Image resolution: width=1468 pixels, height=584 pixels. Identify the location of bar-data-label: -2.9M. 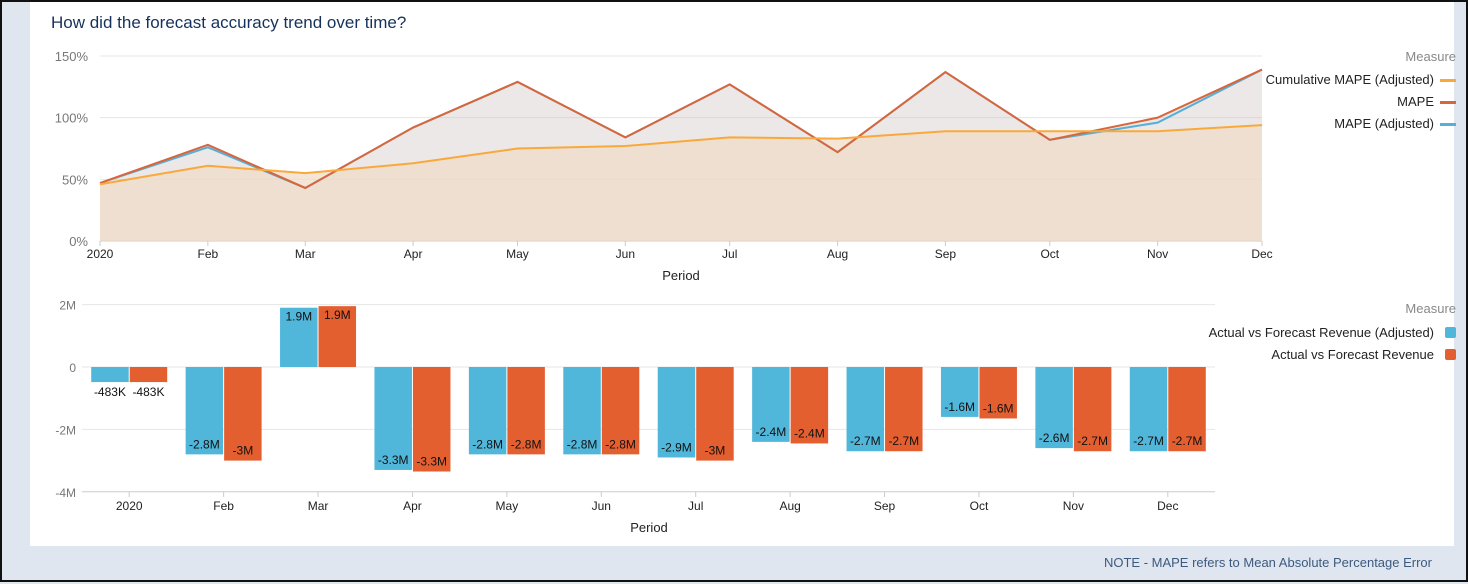
(676, 447).